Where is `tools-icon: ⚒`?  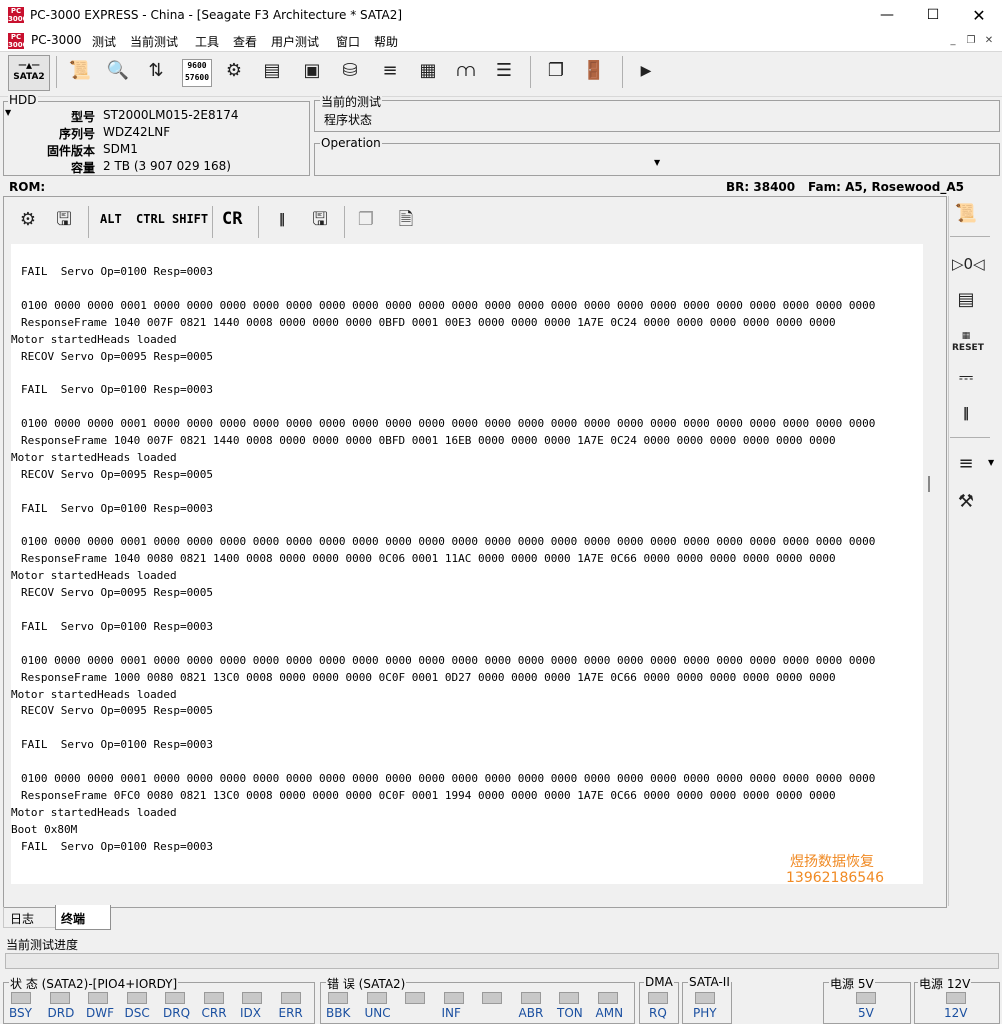
tools-icon: ⚒ is located at coordinates (966, 502).